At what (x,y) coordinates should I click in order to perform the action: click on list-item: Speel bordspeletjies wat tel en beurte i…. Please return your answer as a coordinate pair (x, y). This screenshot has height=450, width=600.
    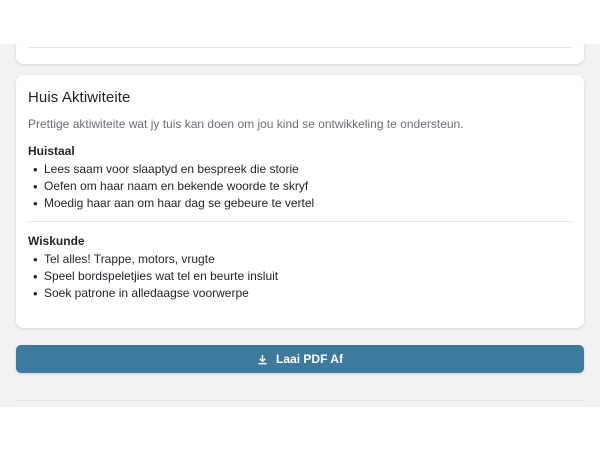
    Looking at the image, I should click on (301, 276).